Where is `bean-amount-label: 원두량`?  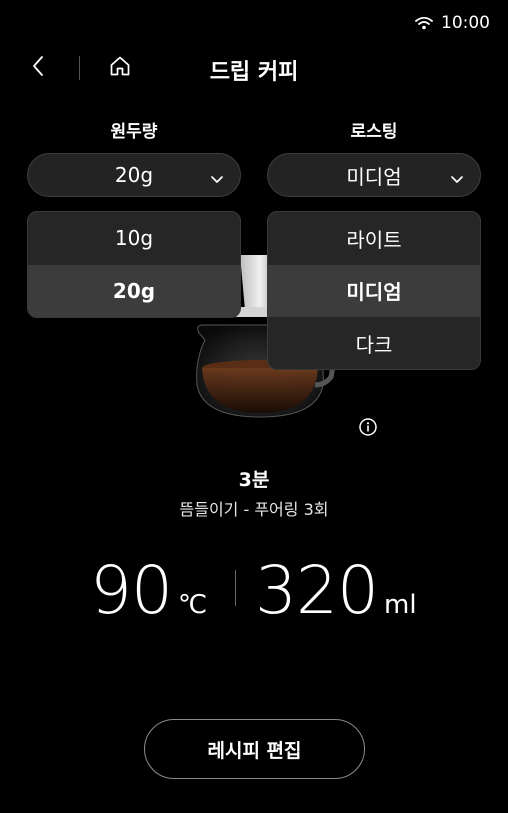
bean-amount-label: 원두량 is located at coordinates (134, 132).